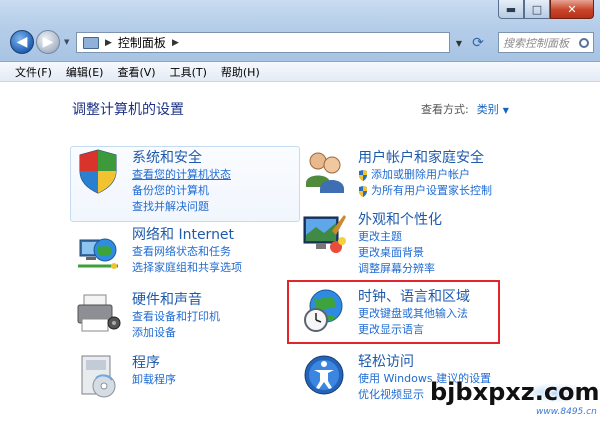 This screenshot has width=600, height=427. Describe the element at coordinates (431, 191) in the screenshot. I see `link-text: 为所有用户设置家长控制` at that location.